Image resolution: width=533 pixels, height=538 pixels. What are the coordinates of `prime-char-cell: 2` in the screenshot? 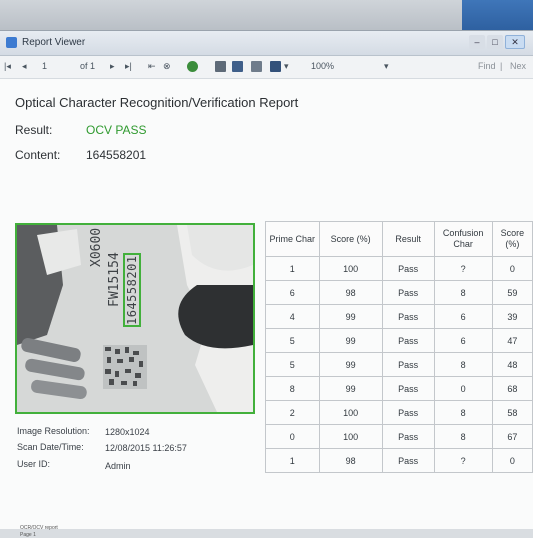 It's located at (292, 412).